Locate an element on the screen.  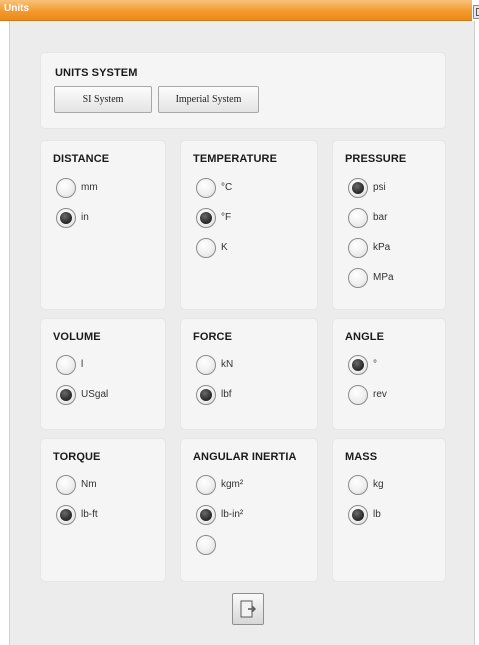
option-label: lbf is located at coordinates (226, 394).